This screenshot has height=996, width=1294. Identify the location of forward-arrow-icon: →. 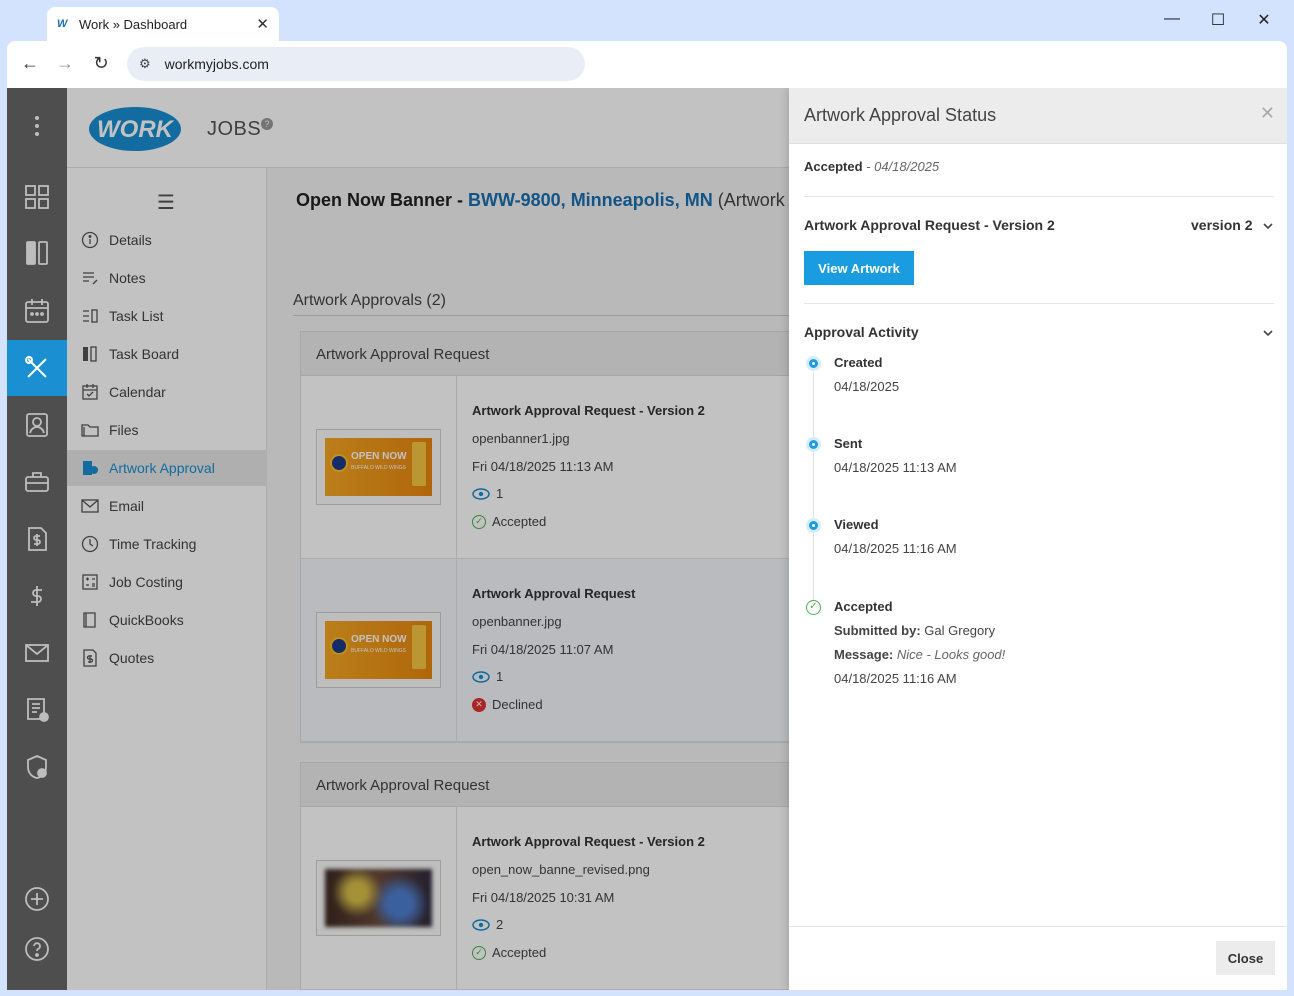
(65, 63).